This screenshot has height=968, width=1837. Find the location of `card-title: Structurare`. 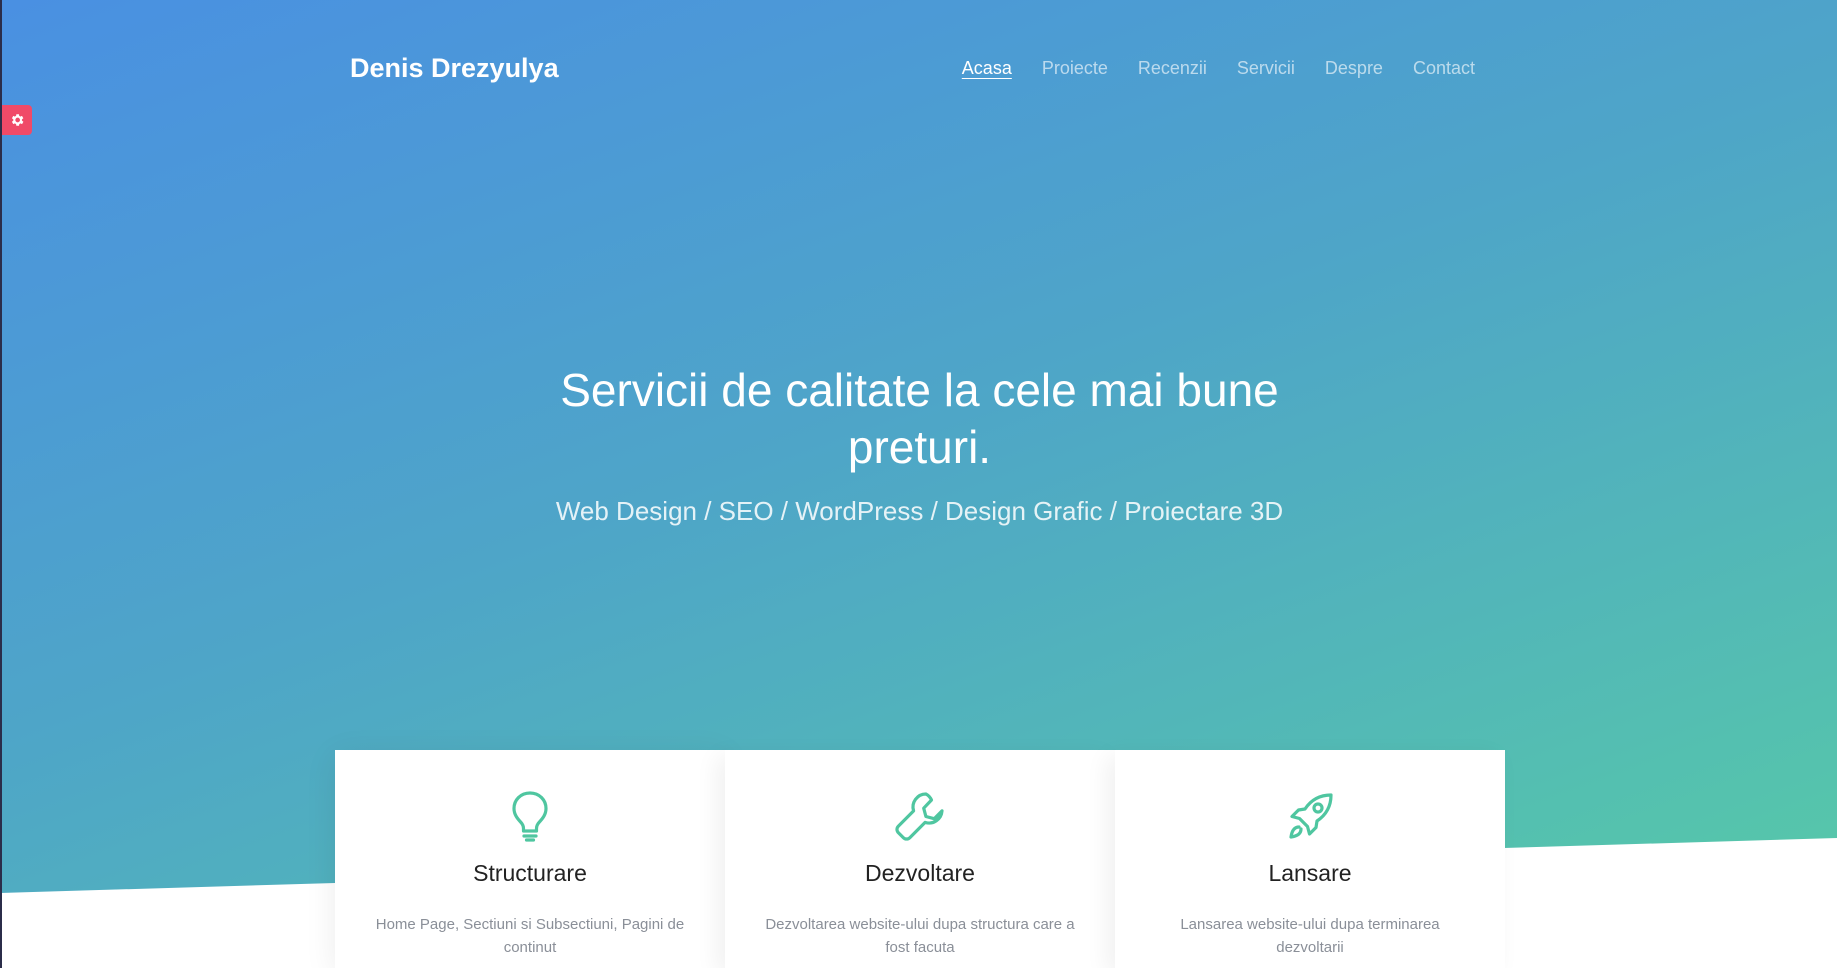

card-title: Structurare is located at coordinates (530, 873).